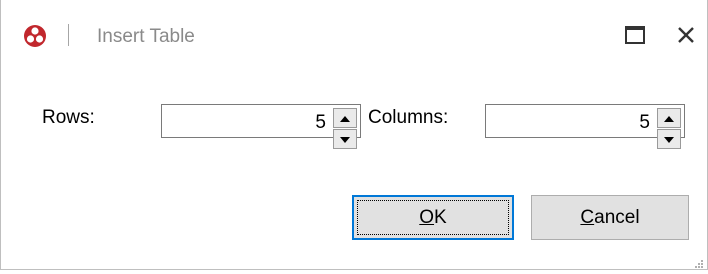 The image size is (708, 274). Describe the element at coordinates (320, 123) in the screenshot. I see `rows-value: 5` at that location.